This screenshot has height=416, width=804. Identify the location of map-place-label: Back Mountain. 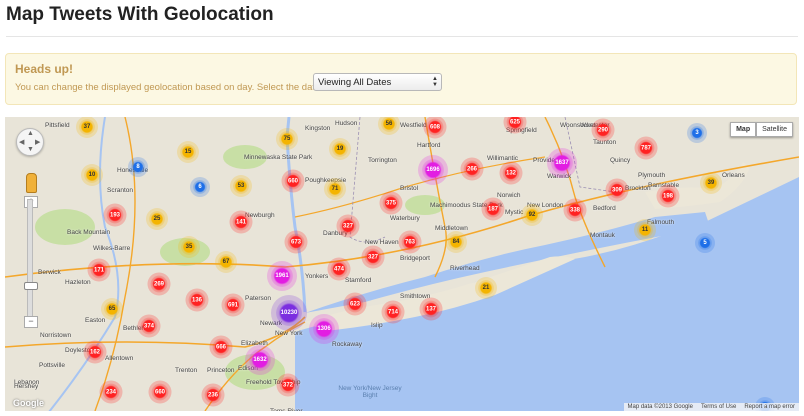
(88, 232).